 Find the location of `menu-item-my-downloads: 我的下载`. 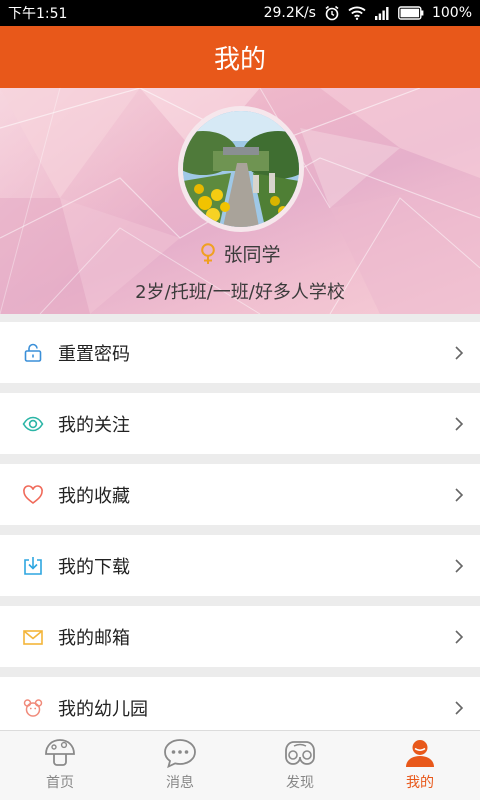

menu-item-my-downloads: 我的下载 is located at coordinates (240, 565).